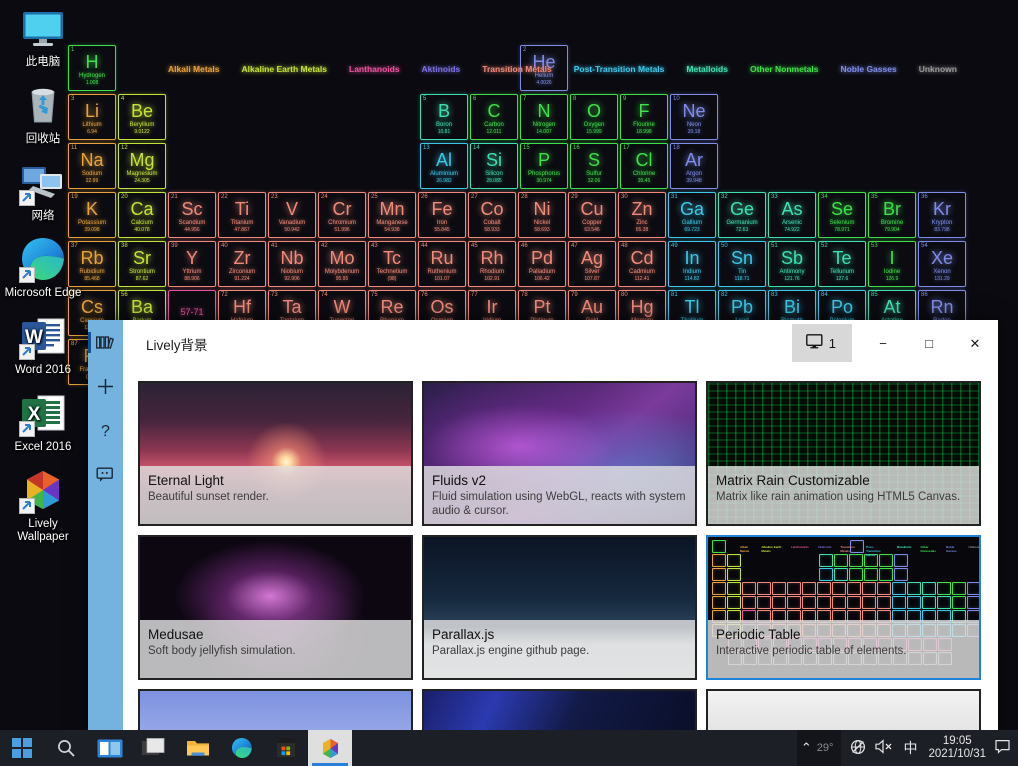  What do you see at coordinates (542, 264) in the screenshot?
I see `periodic-table-cell: 46 Pd Palladium 106.42` at bounding box center [542, 264].